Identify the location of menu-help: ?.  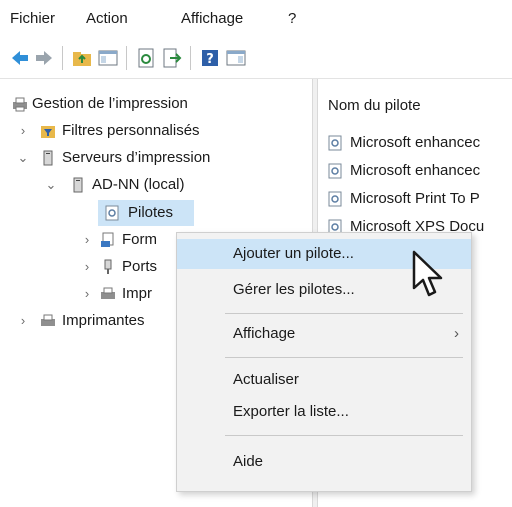
(292, 18).